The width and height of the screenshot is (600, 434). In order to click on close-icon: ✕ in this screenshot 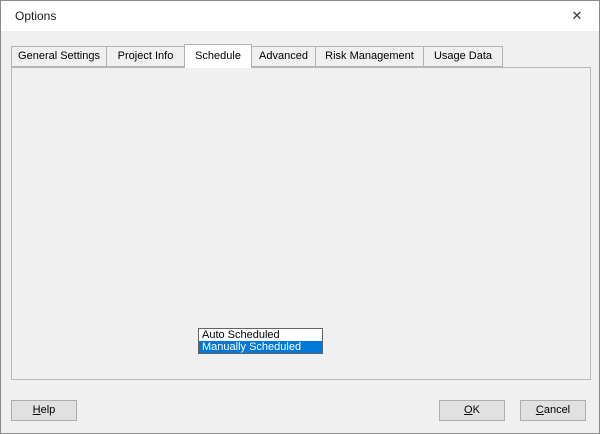, I will do `click(577, 16)`.